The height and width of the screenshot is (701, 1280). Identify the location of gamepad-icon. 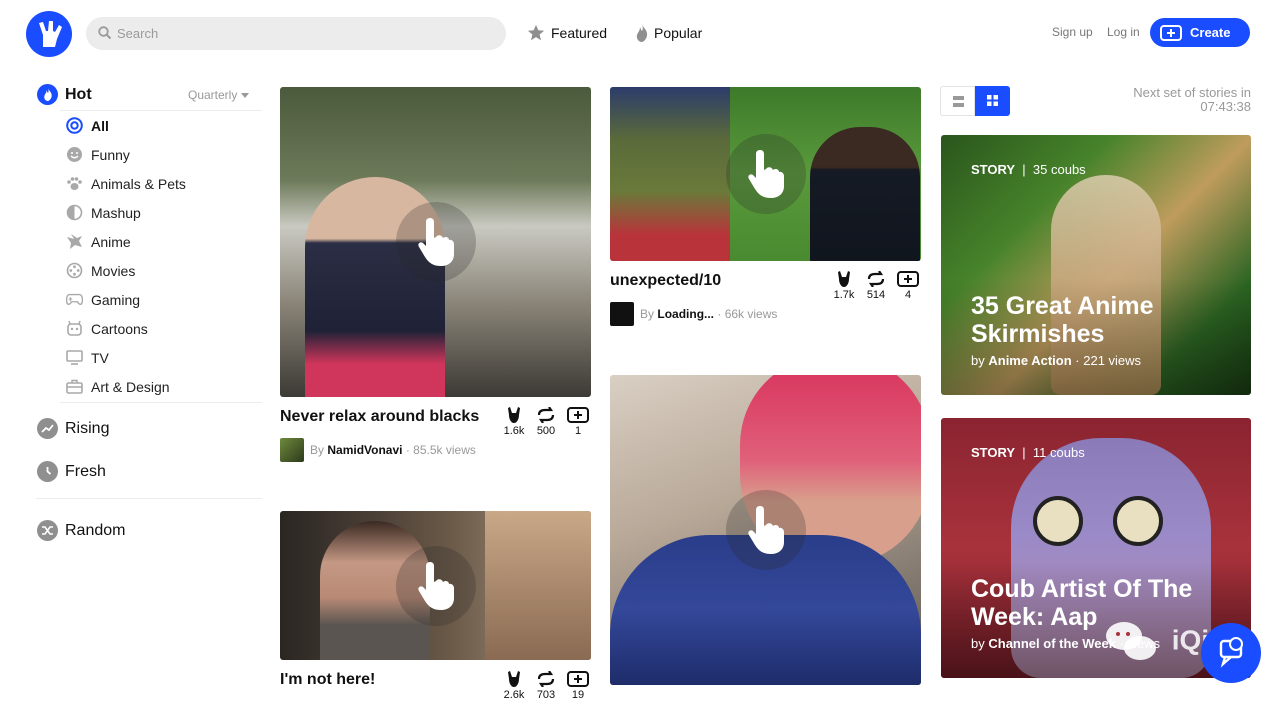
(74, 299).